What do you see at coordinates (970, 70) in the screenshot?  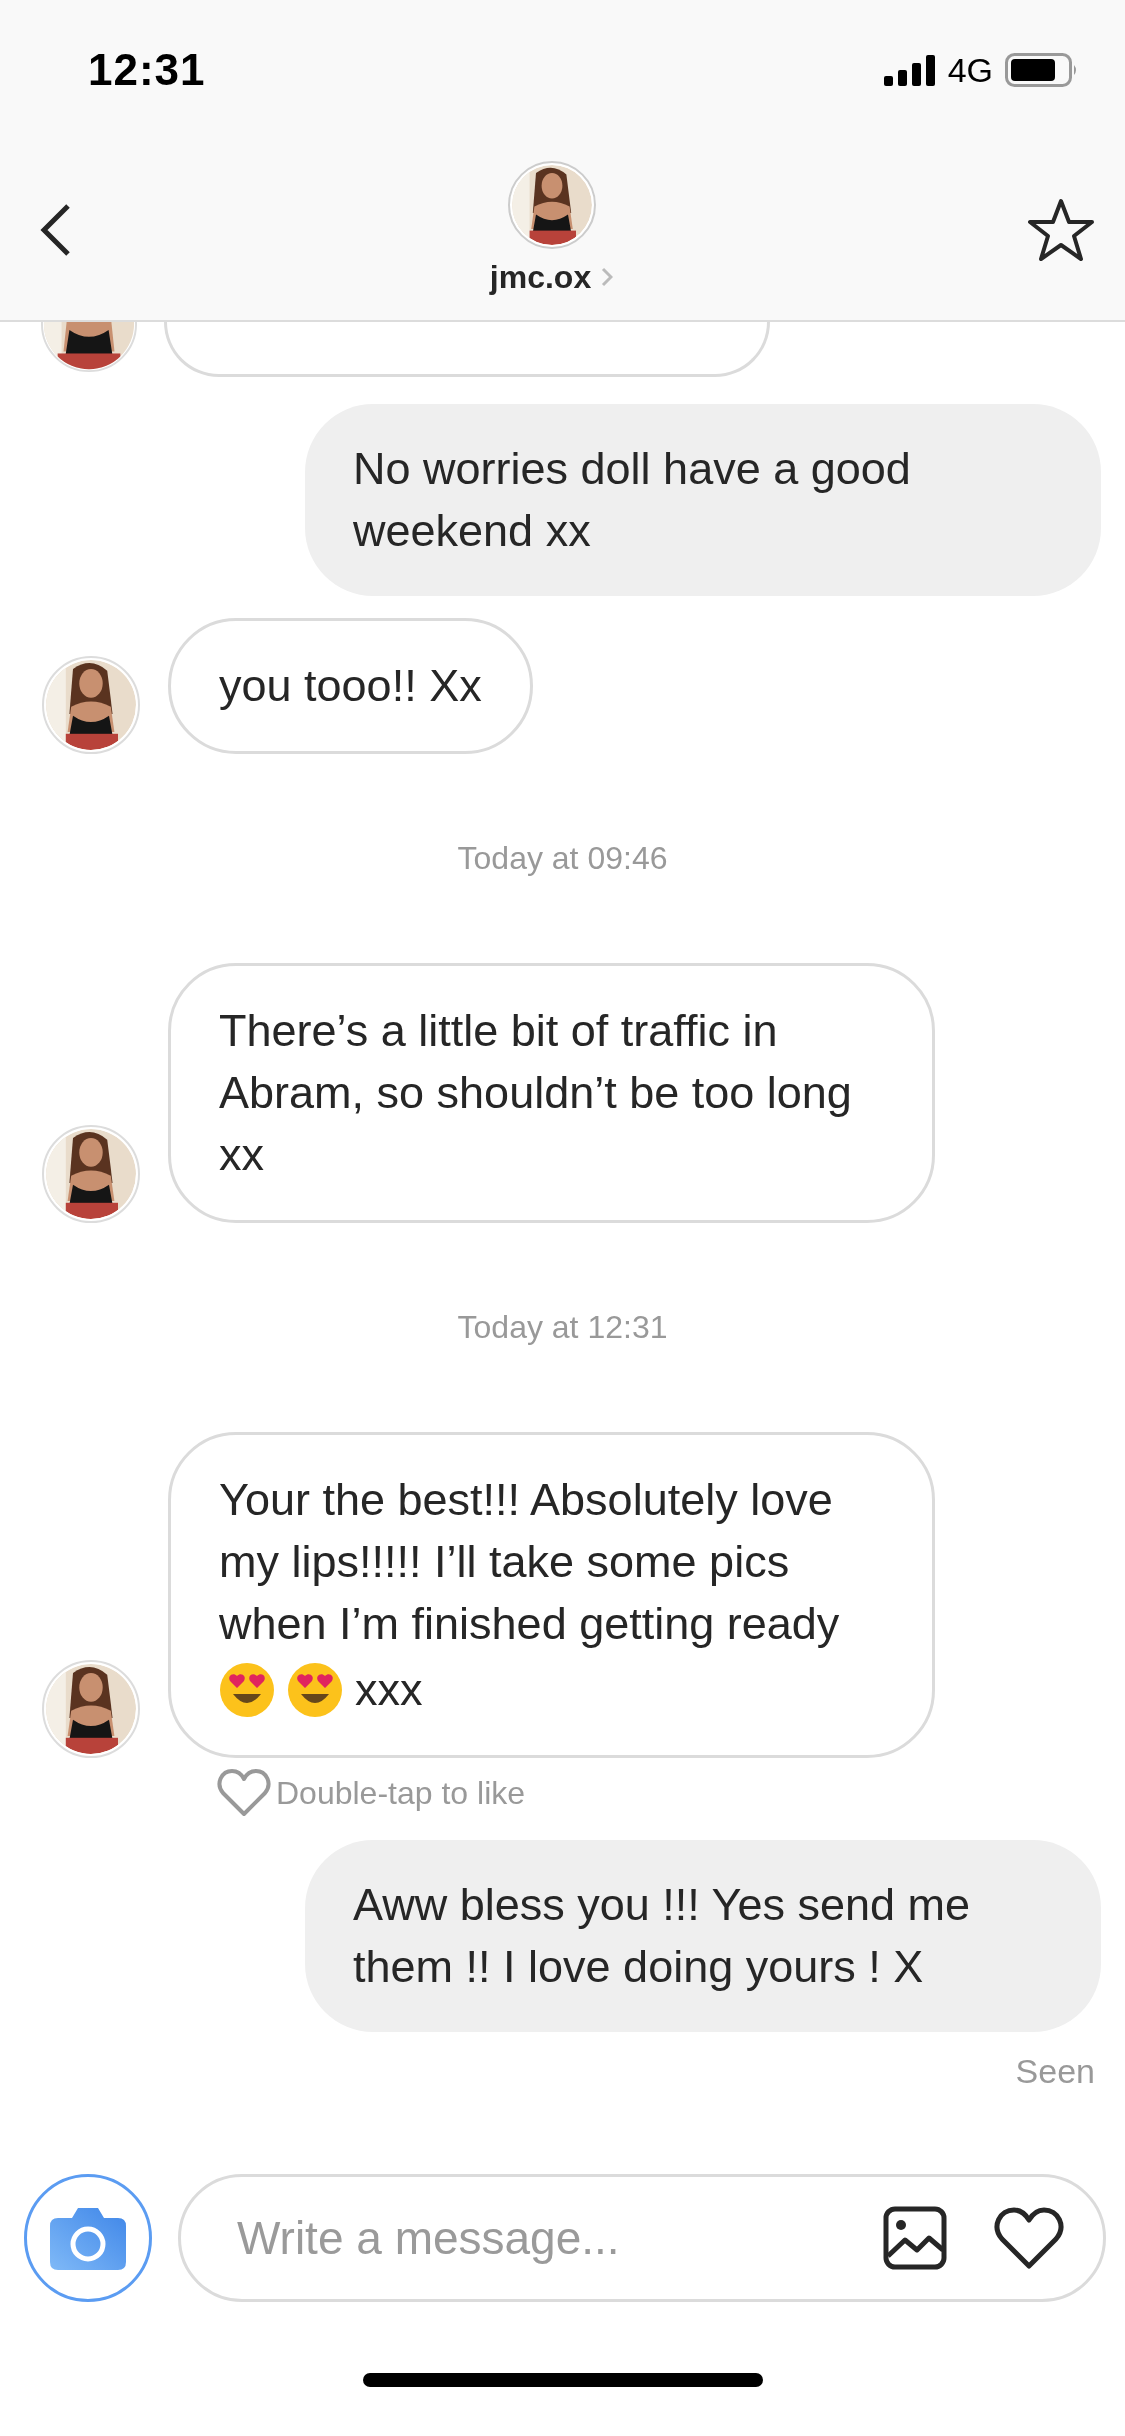 I see `network-label: 4G` at bounding box center [970, 70].